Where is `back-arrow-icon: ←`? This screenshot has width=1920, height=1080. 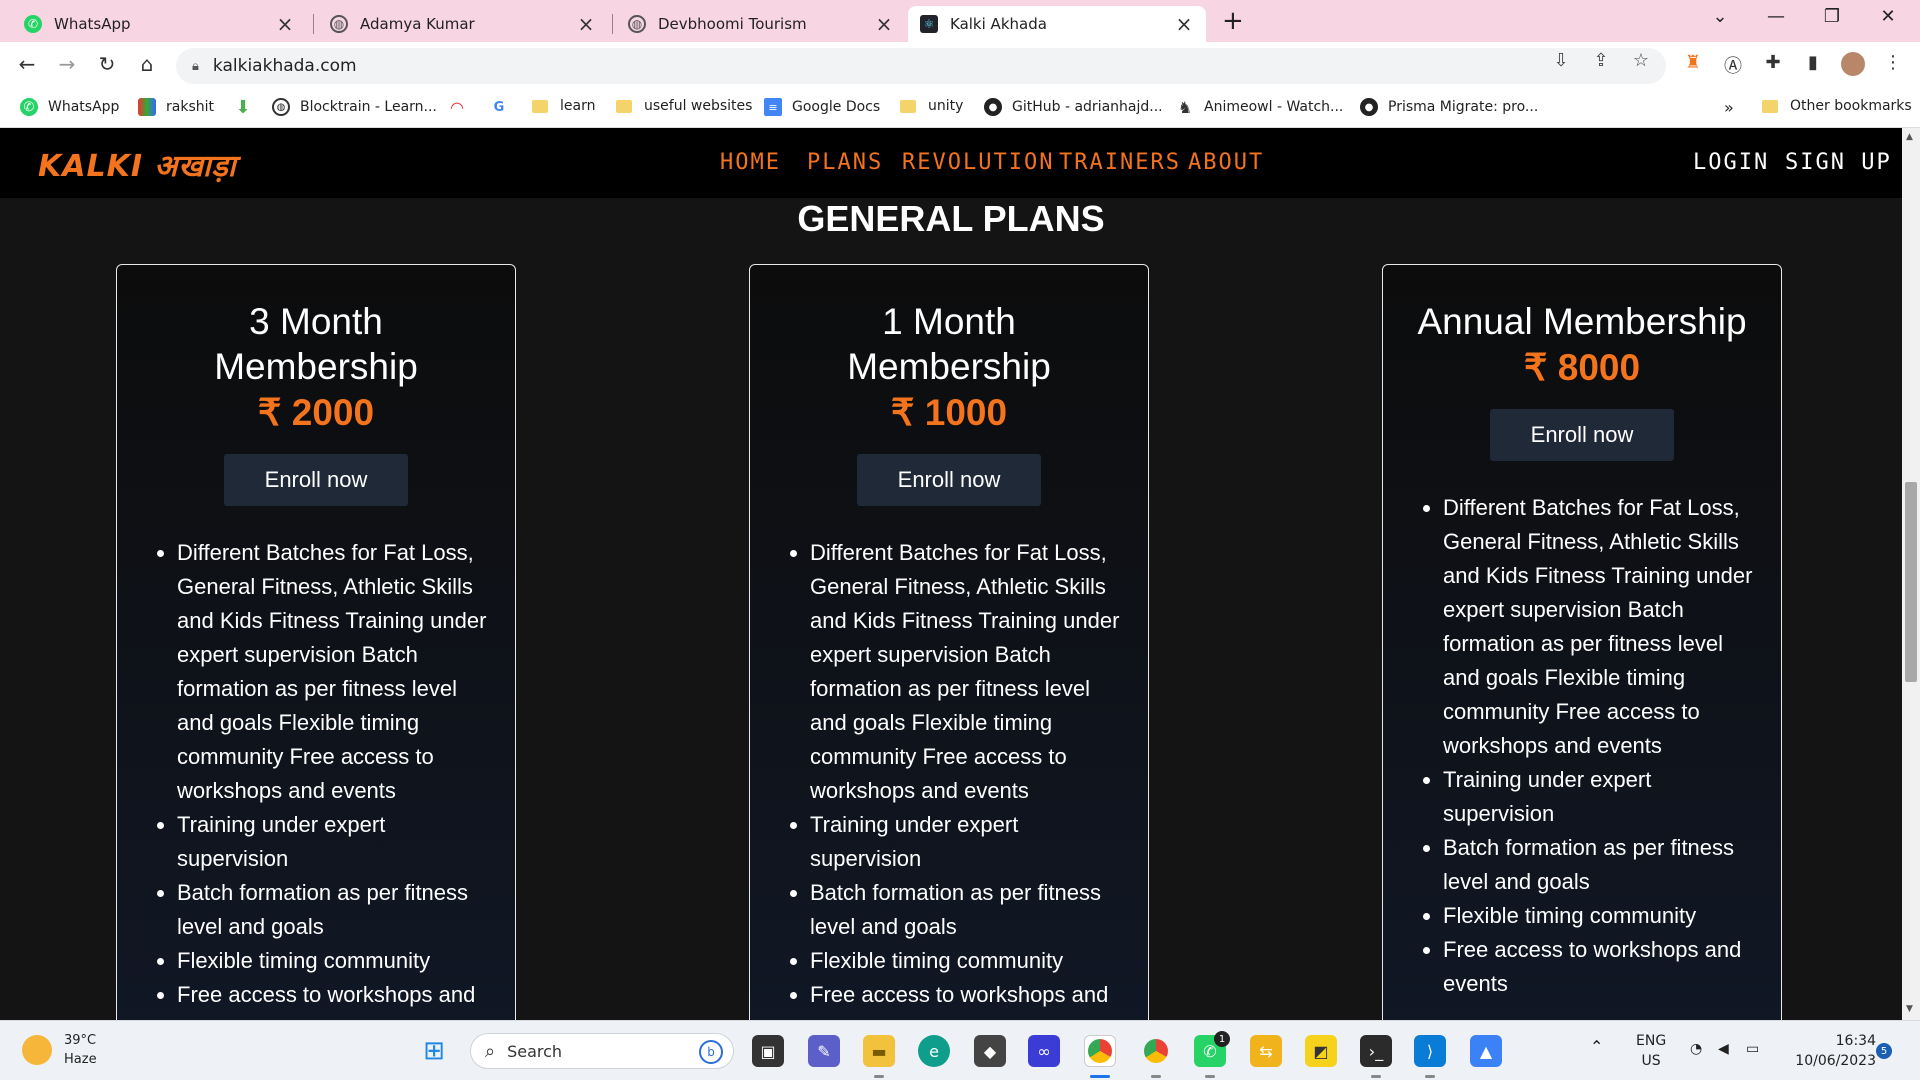
back-arrow-icon: ← is located at coordinates (27, 64).